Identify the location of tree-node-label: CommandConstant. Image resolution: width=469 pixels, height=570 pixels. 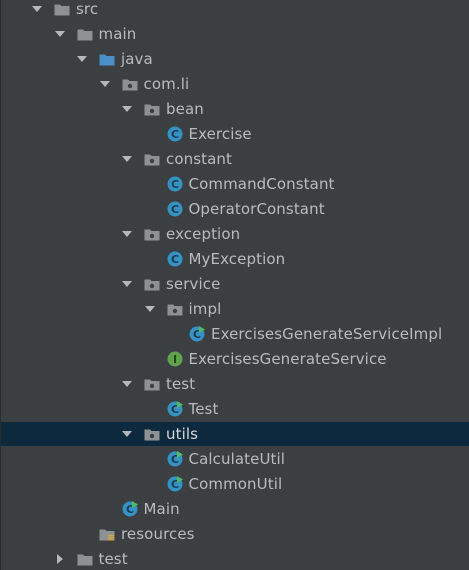
(261, 184).